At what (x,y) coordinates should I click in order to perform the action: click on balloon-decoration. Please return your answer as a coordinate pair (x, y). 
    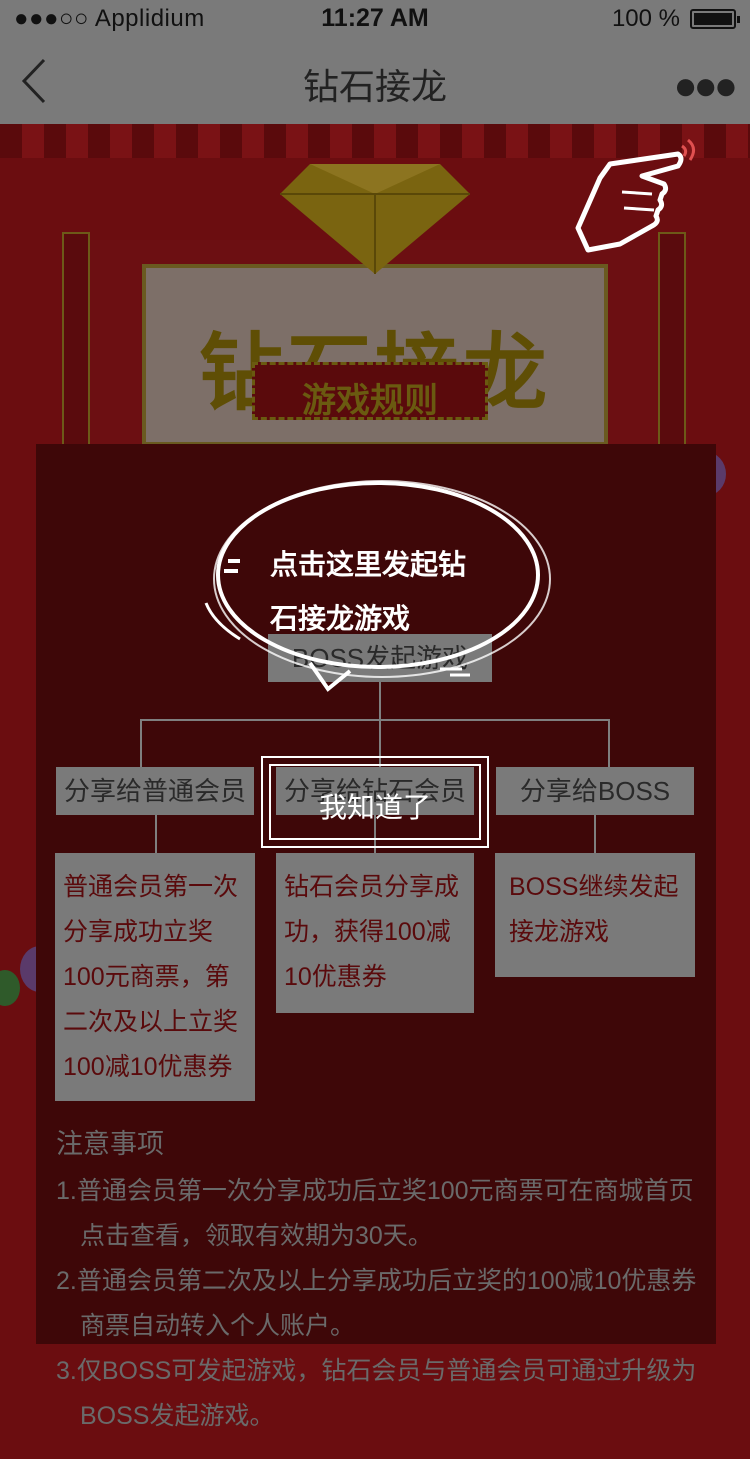
    Looking at the image, I should click on (10, 988).